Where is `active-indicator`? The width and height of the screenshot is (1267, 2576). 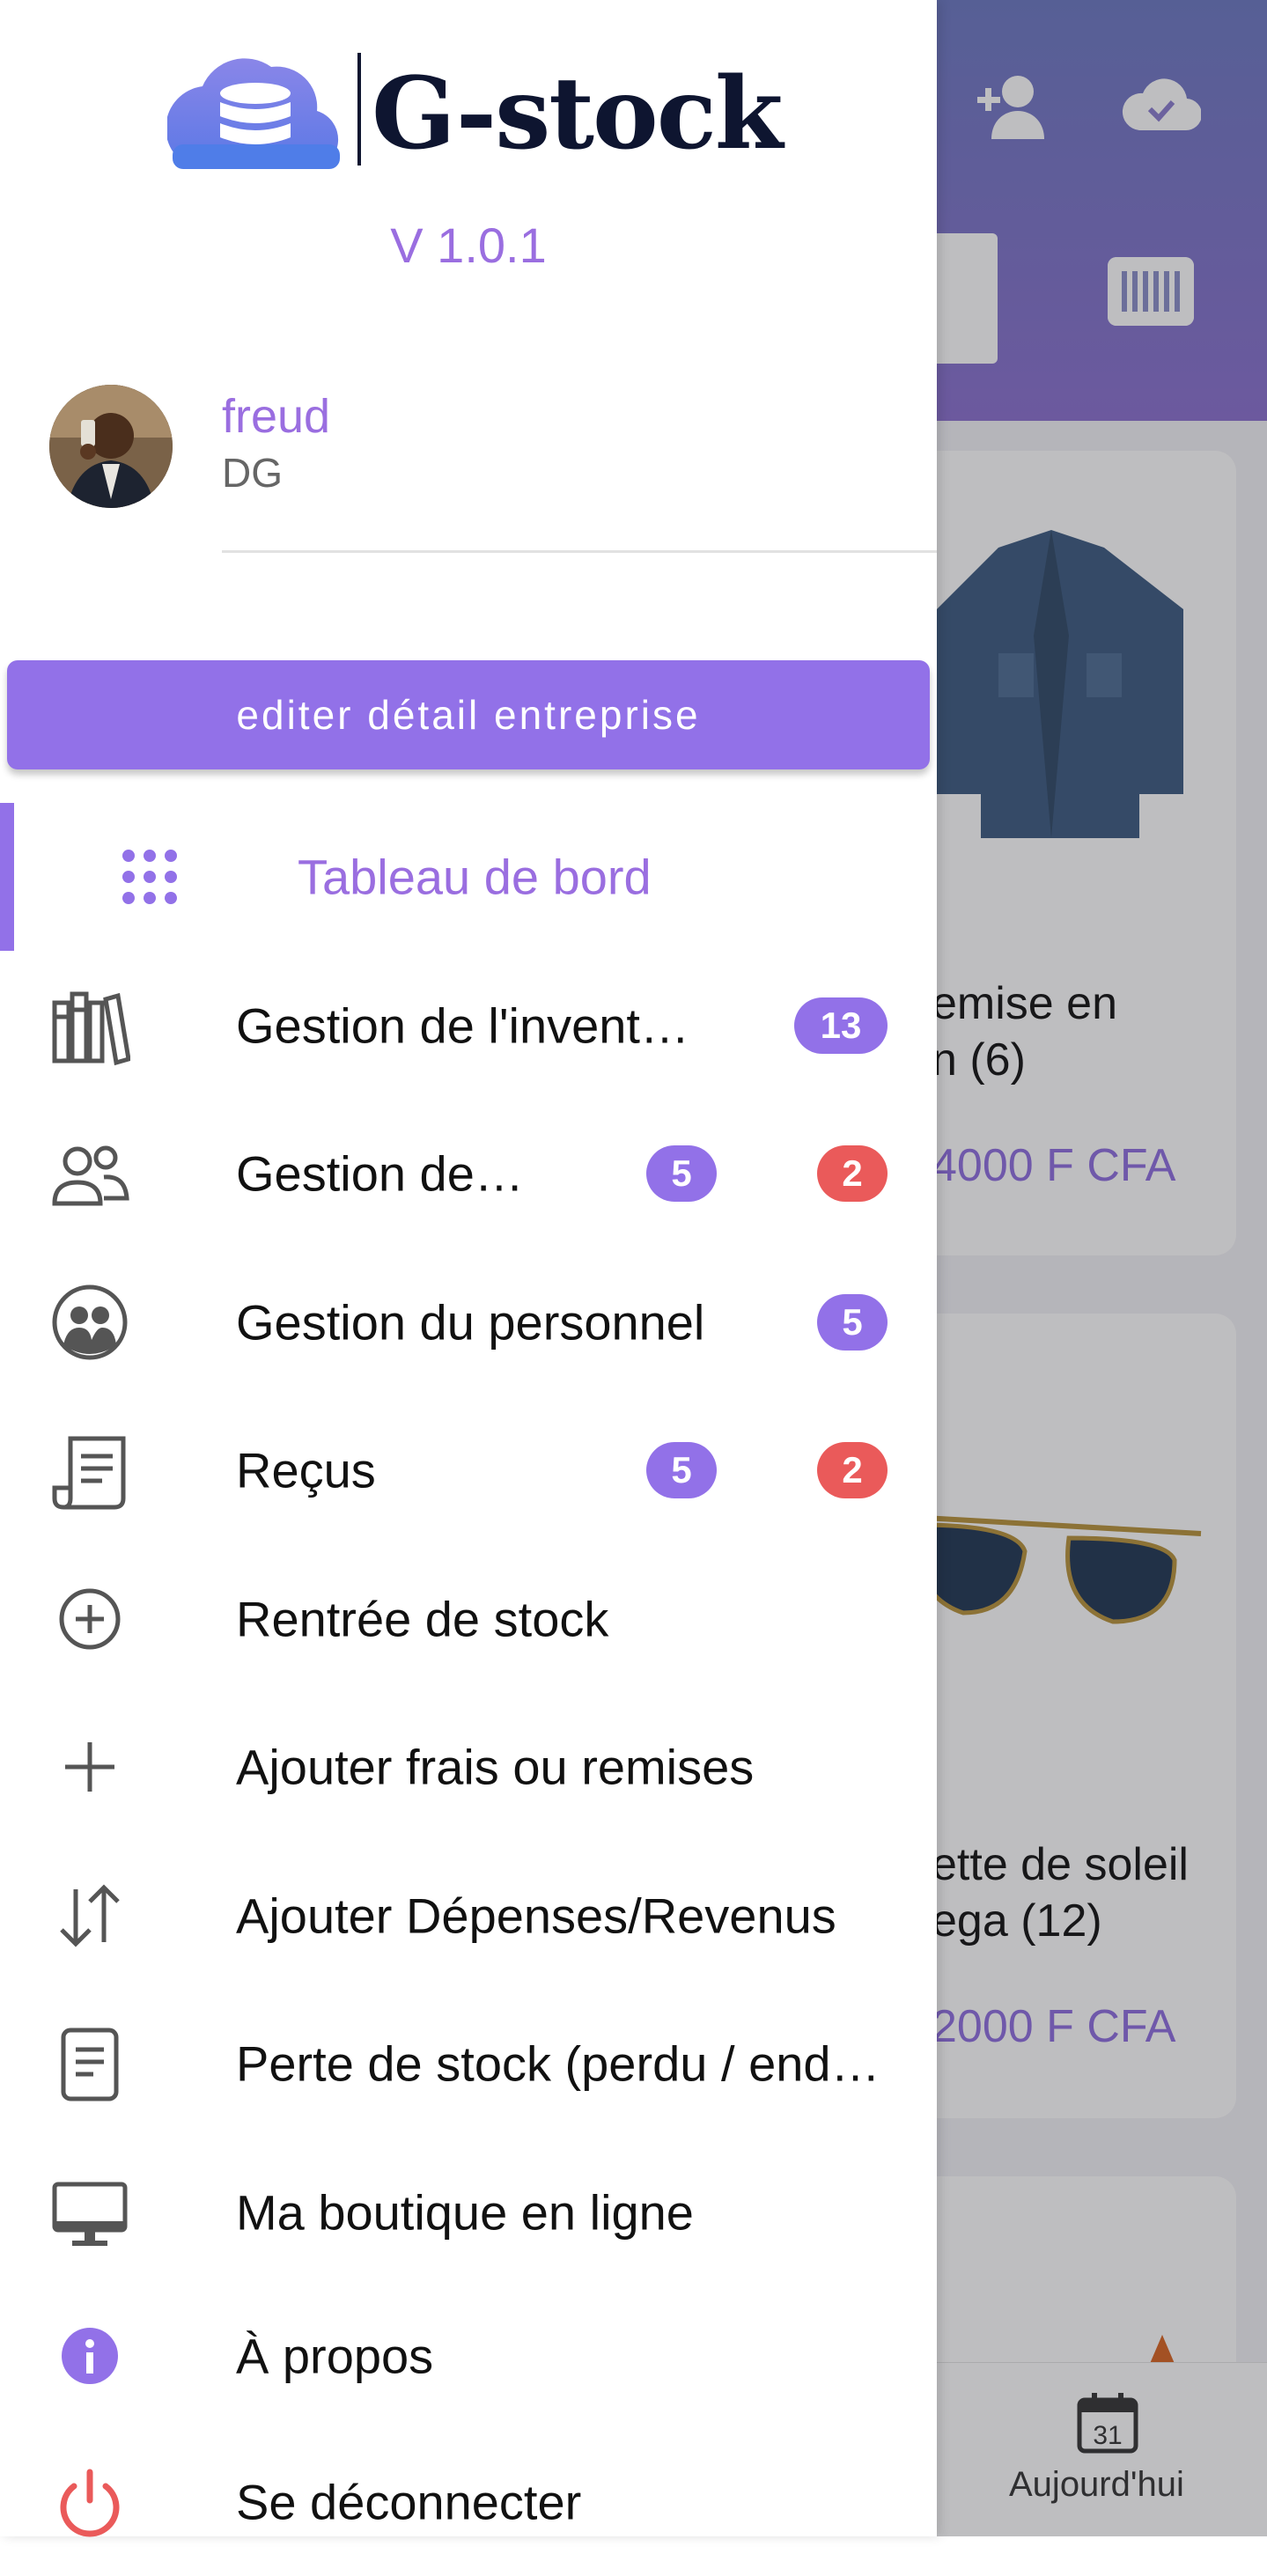 active-indicator is located at coordinates (7, 877).